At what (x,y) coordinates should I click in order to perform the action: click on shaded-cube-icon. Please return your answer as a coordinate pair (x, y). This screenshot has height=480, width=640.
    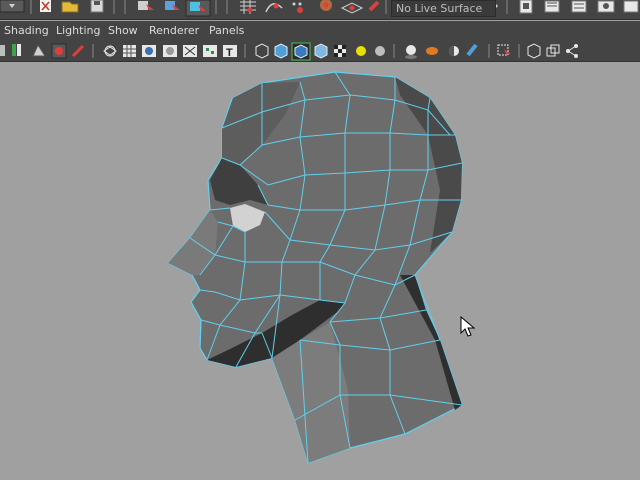
    Looking at the image, I should click on (281, 51).